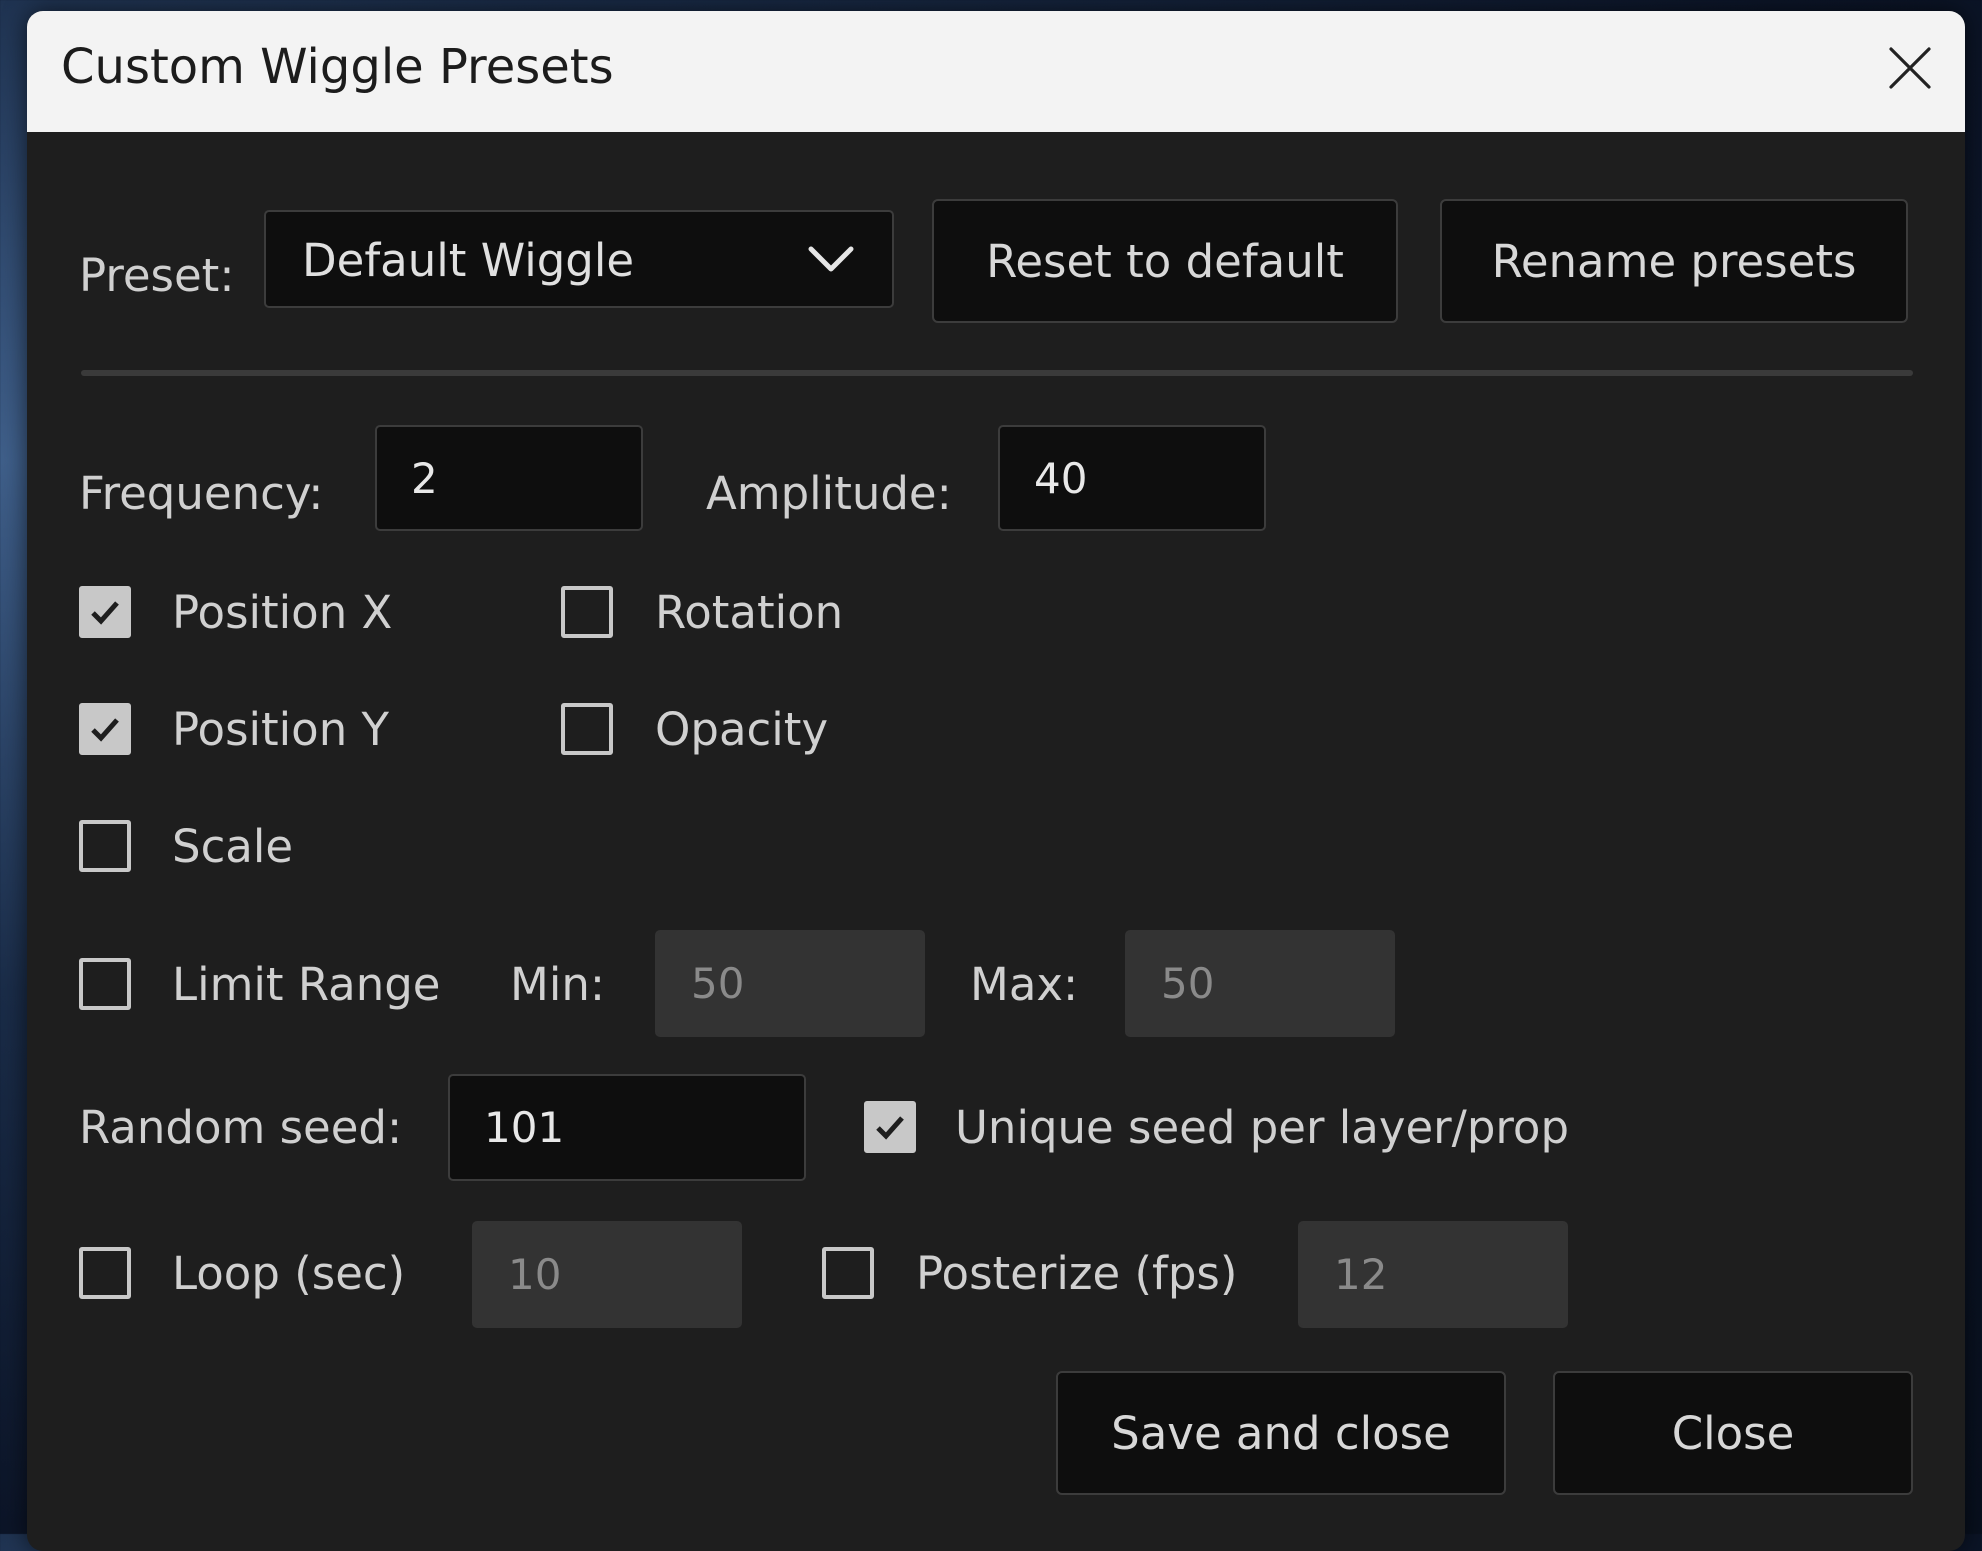 The height and width of the screenshot is (1551, 1982). Describe the element at coordinates (1281, 1433) in the screenshot. I see `save-and-close-button: Save and close` at that location.